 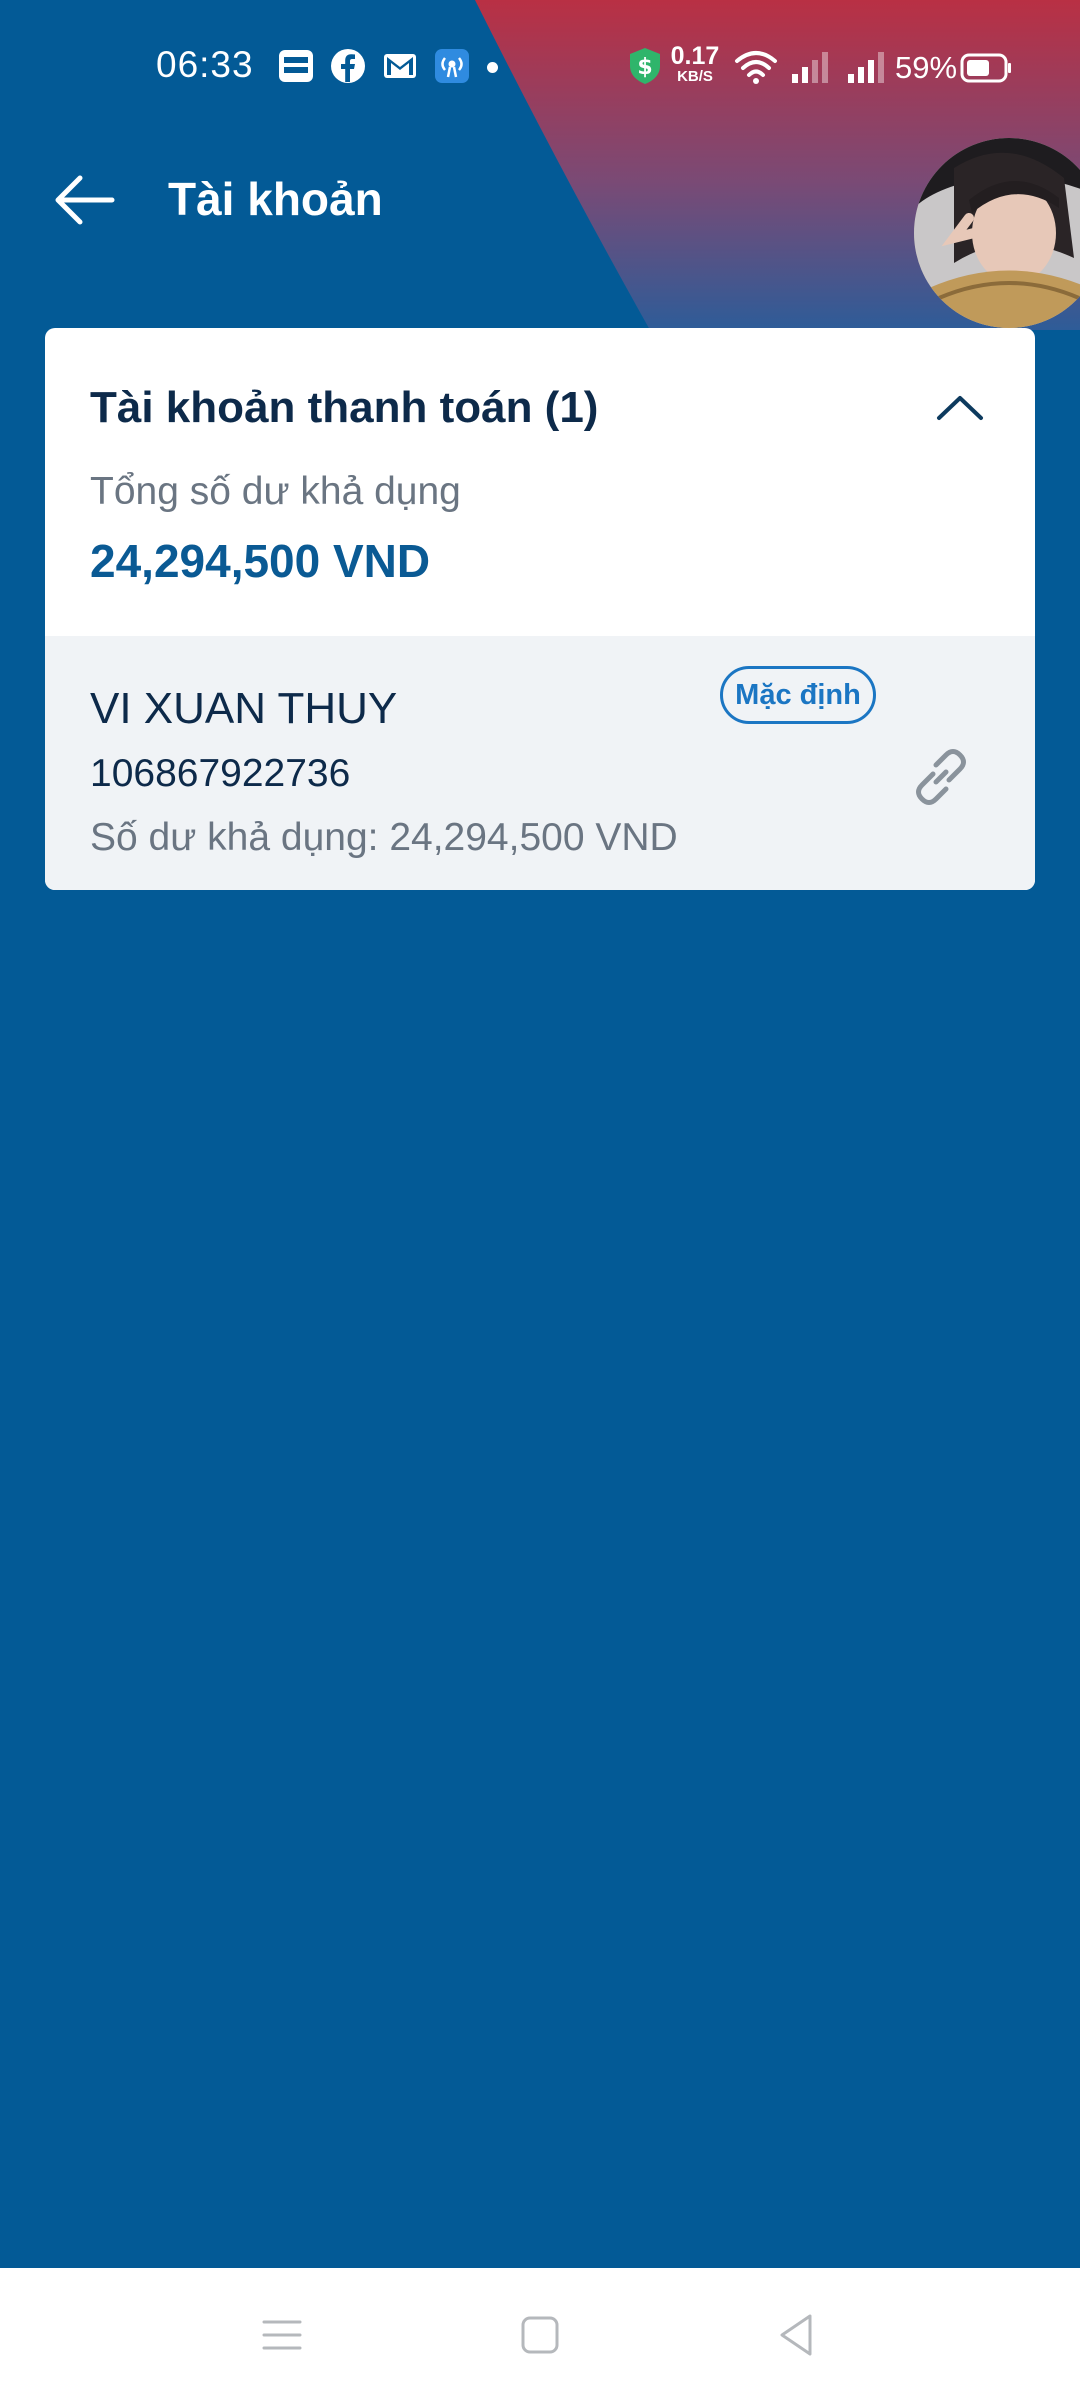 I want to click on collapse-button, so click(x=960, y=408).